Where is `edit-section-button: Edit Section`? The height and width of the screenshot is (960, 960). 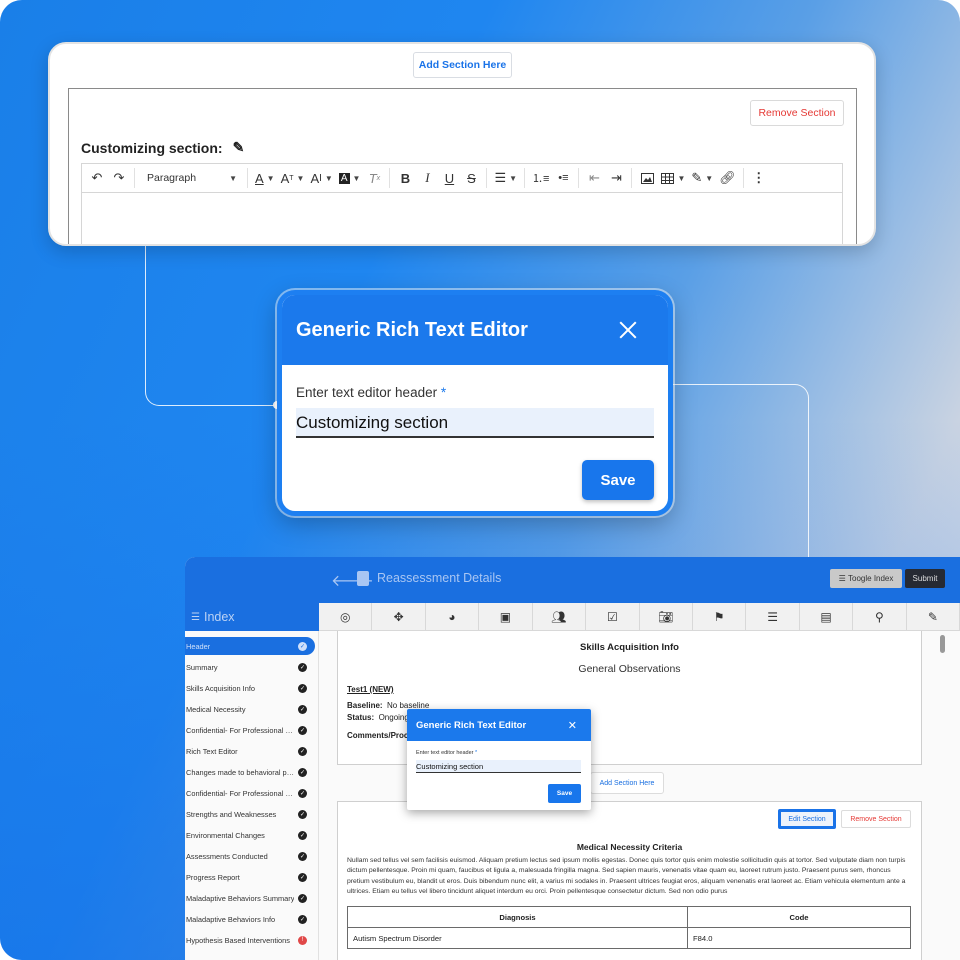 edit-section-button: Edit Section is located at coordinates (807, 819).